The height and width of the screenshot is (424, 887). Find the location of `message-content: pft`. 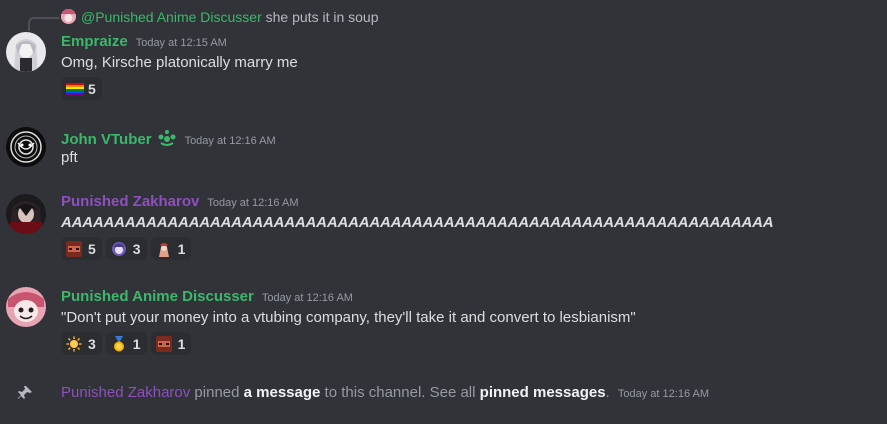

message-content: pft is located at coordinates (69, 157).